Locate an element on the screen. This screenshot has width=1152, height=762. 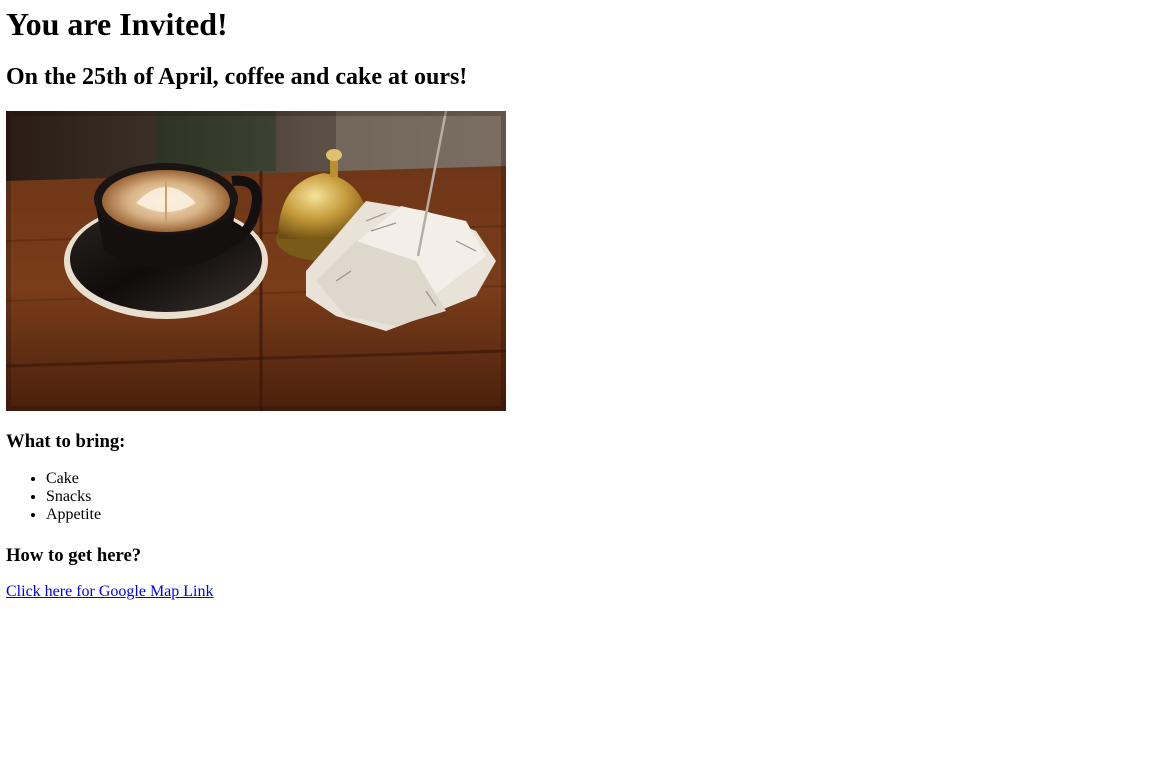
google-map-link: Click here for Google Map Link is located at coordinates (110, 592).